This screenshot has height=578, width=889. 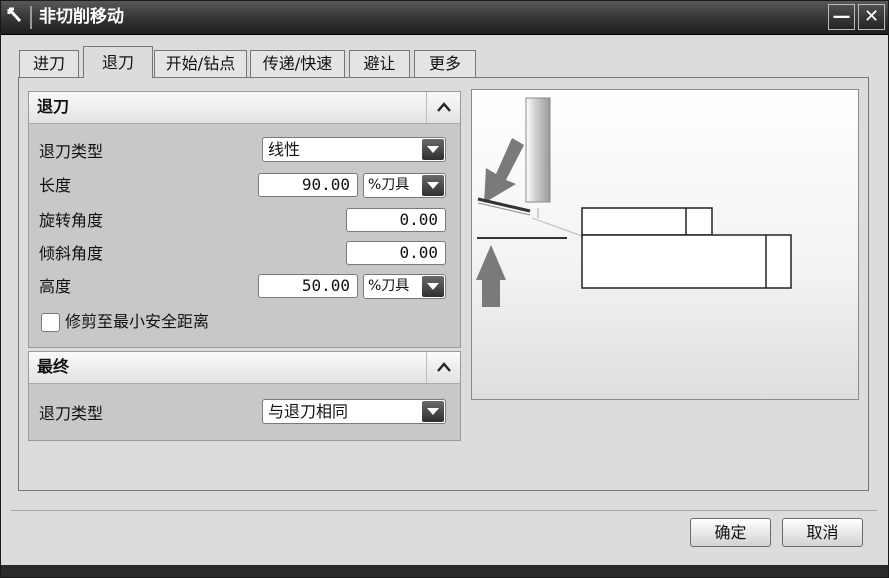 I want to click on part-geometry, so click(x=686, y=248).